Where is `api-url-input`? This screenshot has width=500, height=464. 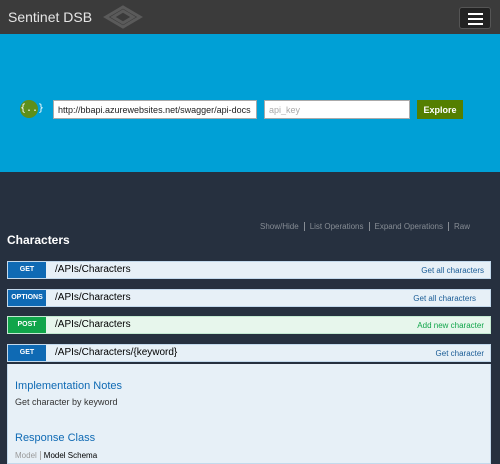
api-url-input is located at coordinates (155, 109).